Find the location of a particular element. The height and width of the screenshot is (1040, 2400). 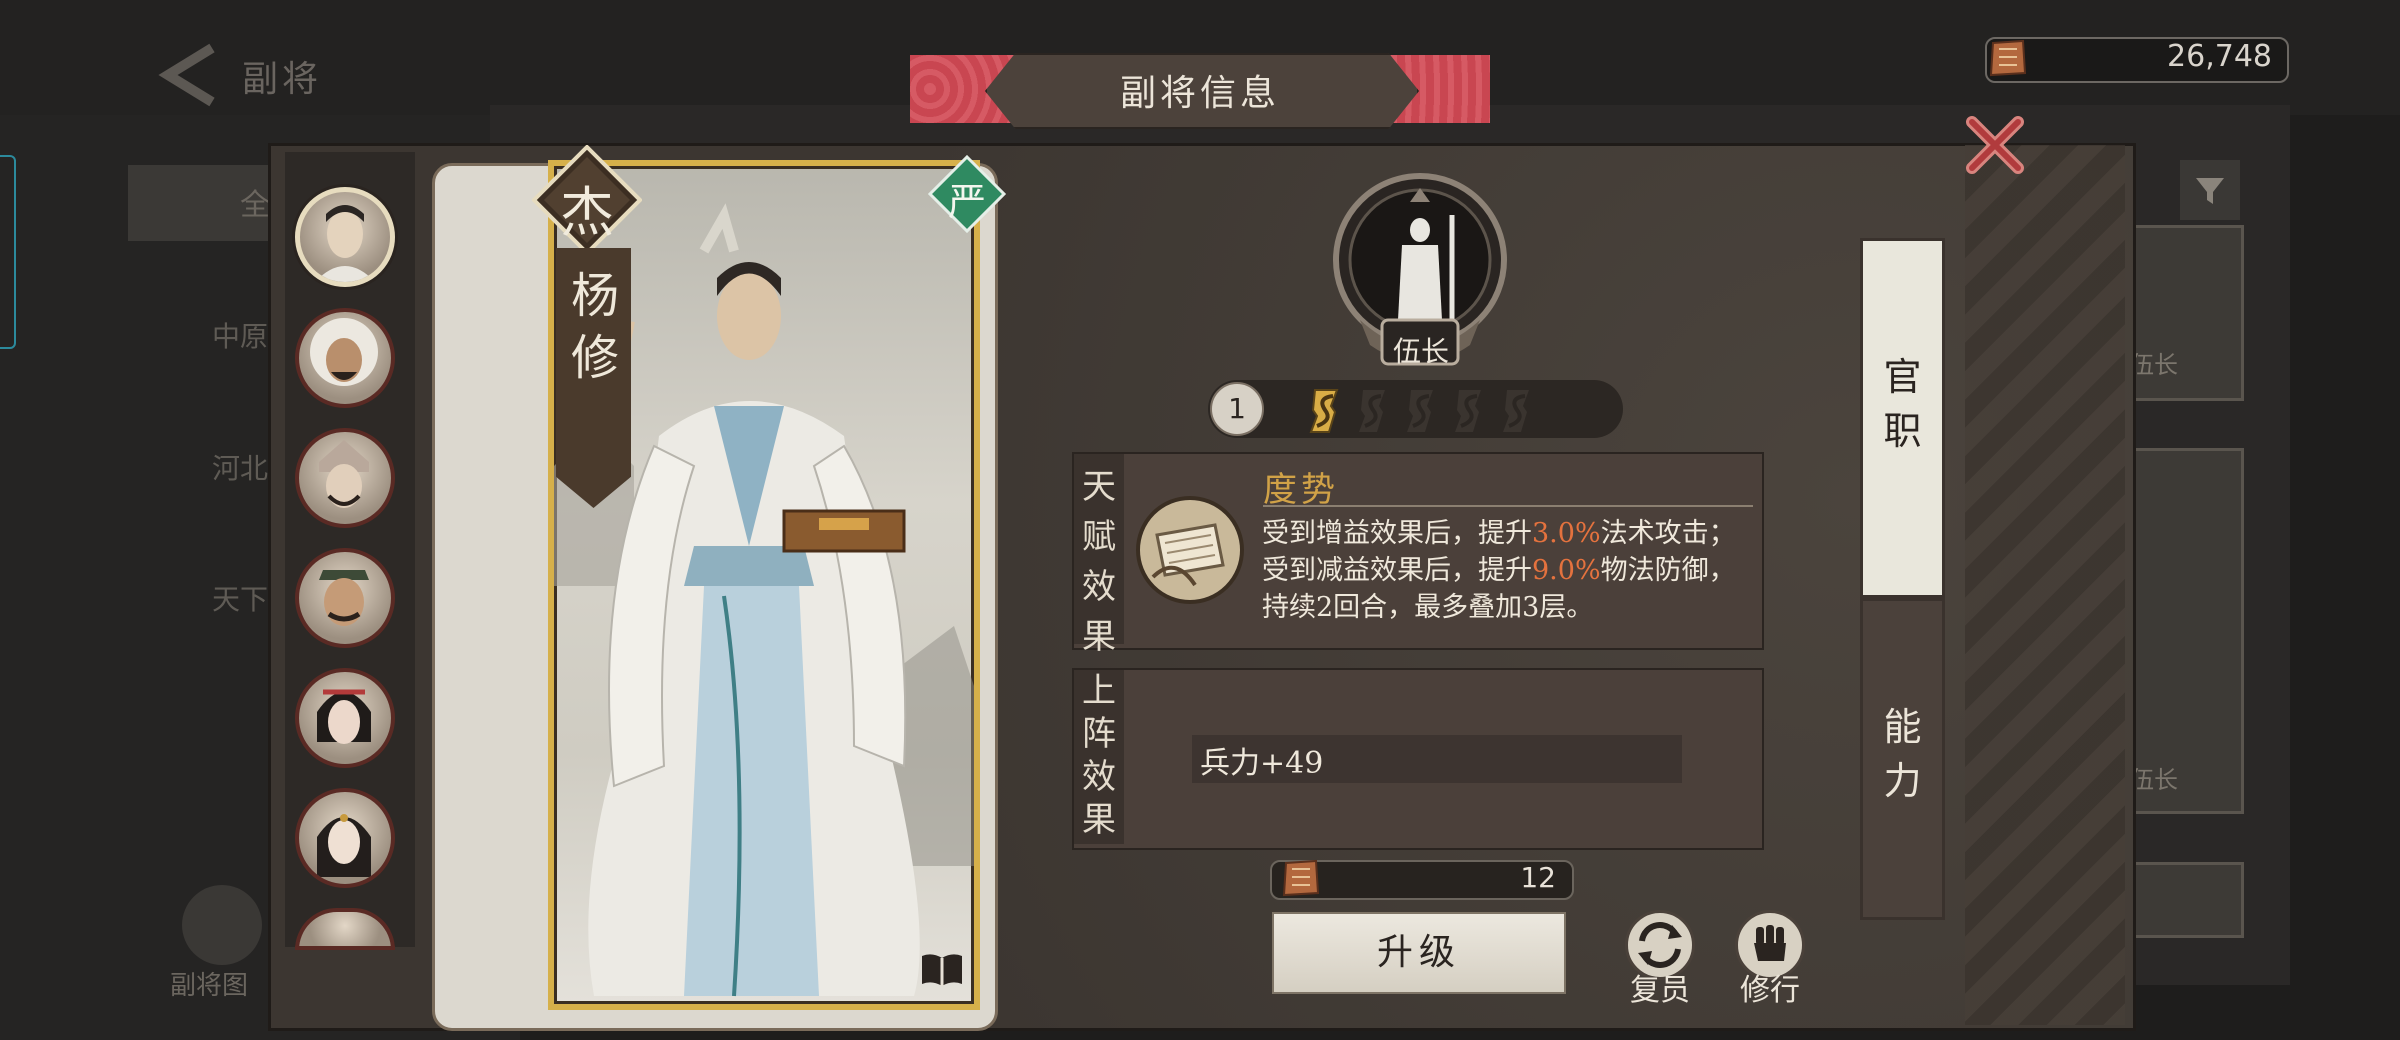

battle-section-label: 上 阵 效 果 is located at coordinates (1099, 756).